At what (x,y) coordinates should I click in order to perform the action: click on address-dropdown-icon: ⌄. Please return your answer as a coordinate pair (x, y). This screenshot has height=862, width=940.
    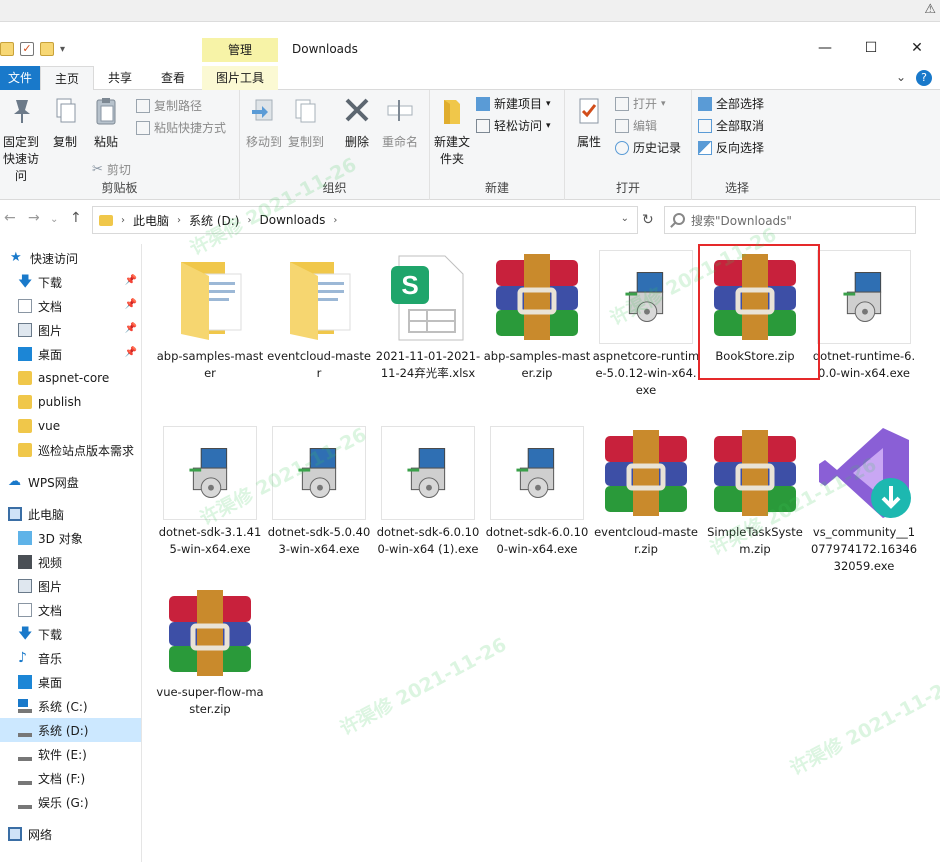
    Looking at the image, I should click on (625, 218).